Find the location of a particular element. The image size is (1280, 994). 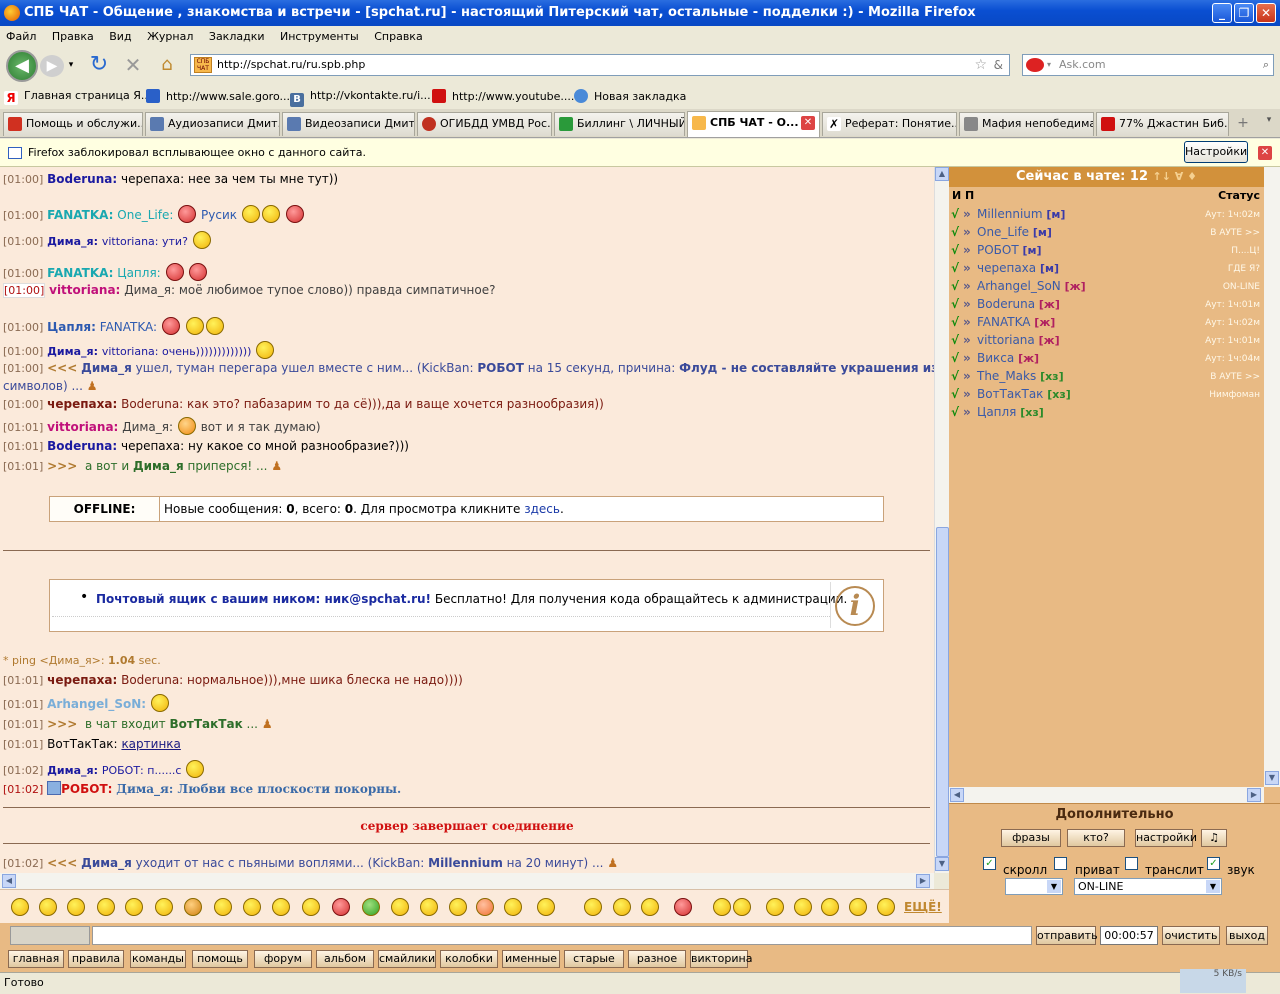

user-row: √» Boderuna [ж] Аут: 1ч:01м is located at coordinates (1106, 304).